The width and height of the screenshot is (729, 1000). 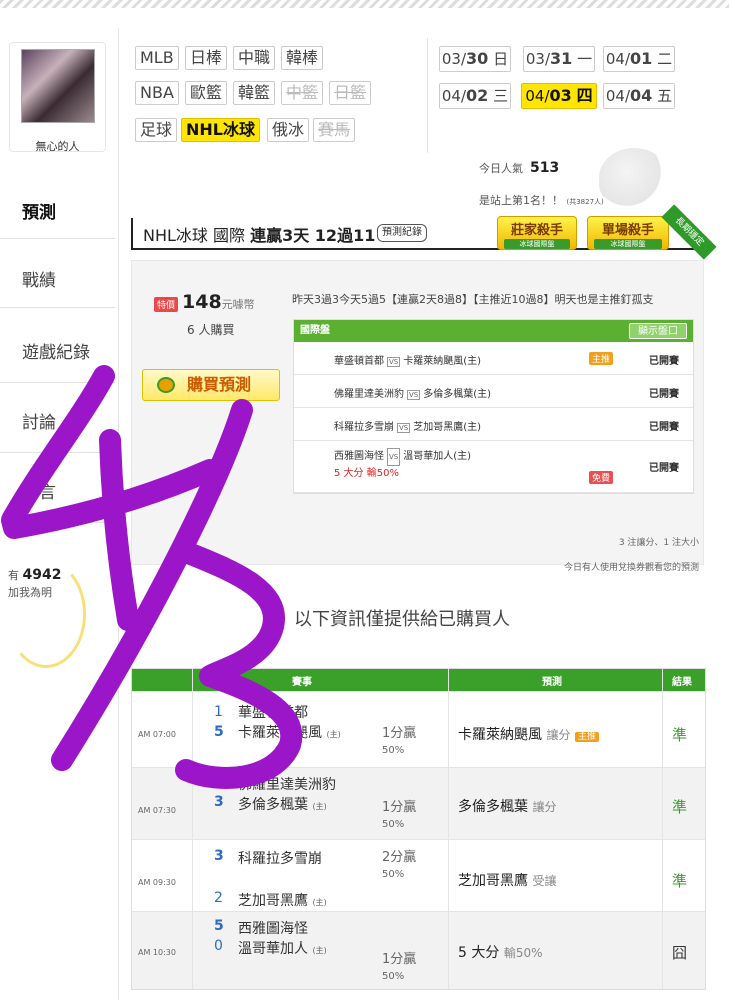 I want to click on rank-note: (共3827人), so click(x=585, y=202).